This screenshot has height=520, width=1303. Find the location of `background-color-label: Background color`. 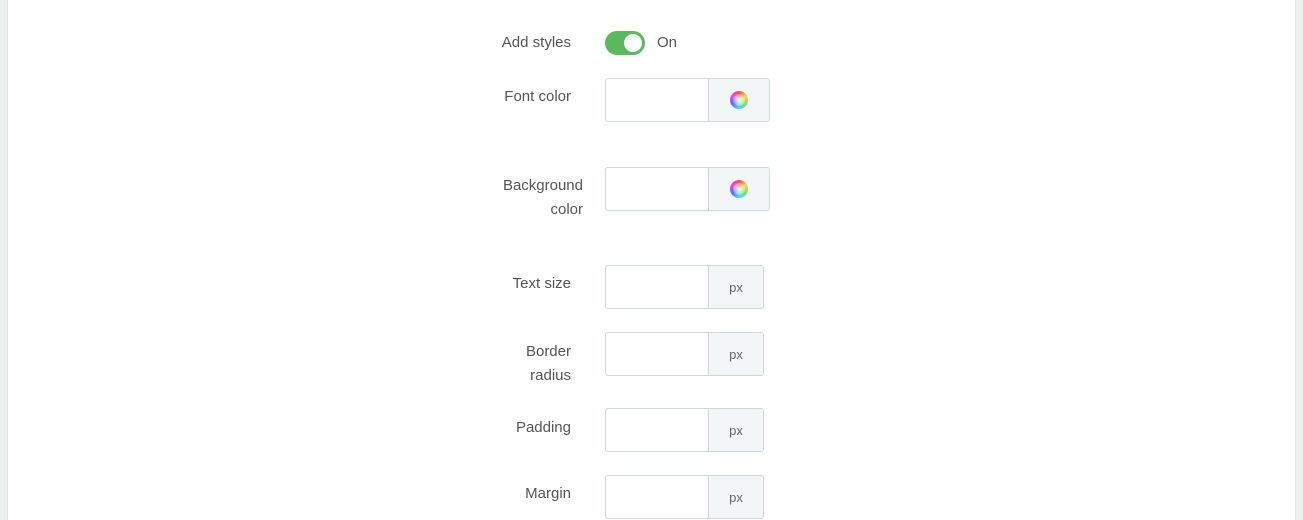

background-color-label: Background color is located at coordinates (528, 198).